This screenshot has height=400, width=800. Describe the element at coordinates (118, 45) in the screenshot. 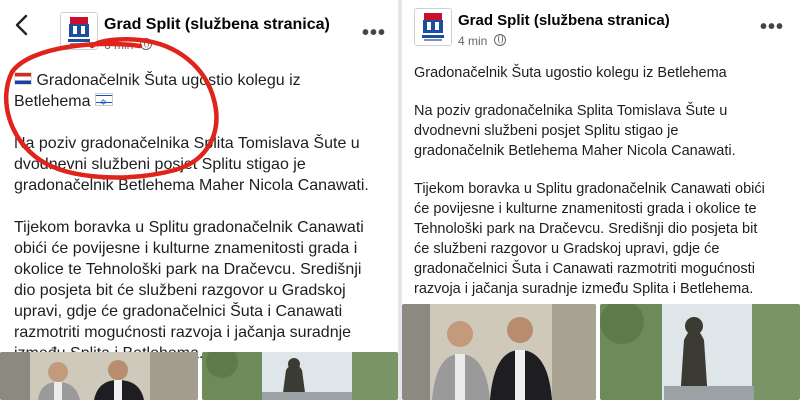

I see `timestamp: 6 min` at that location.